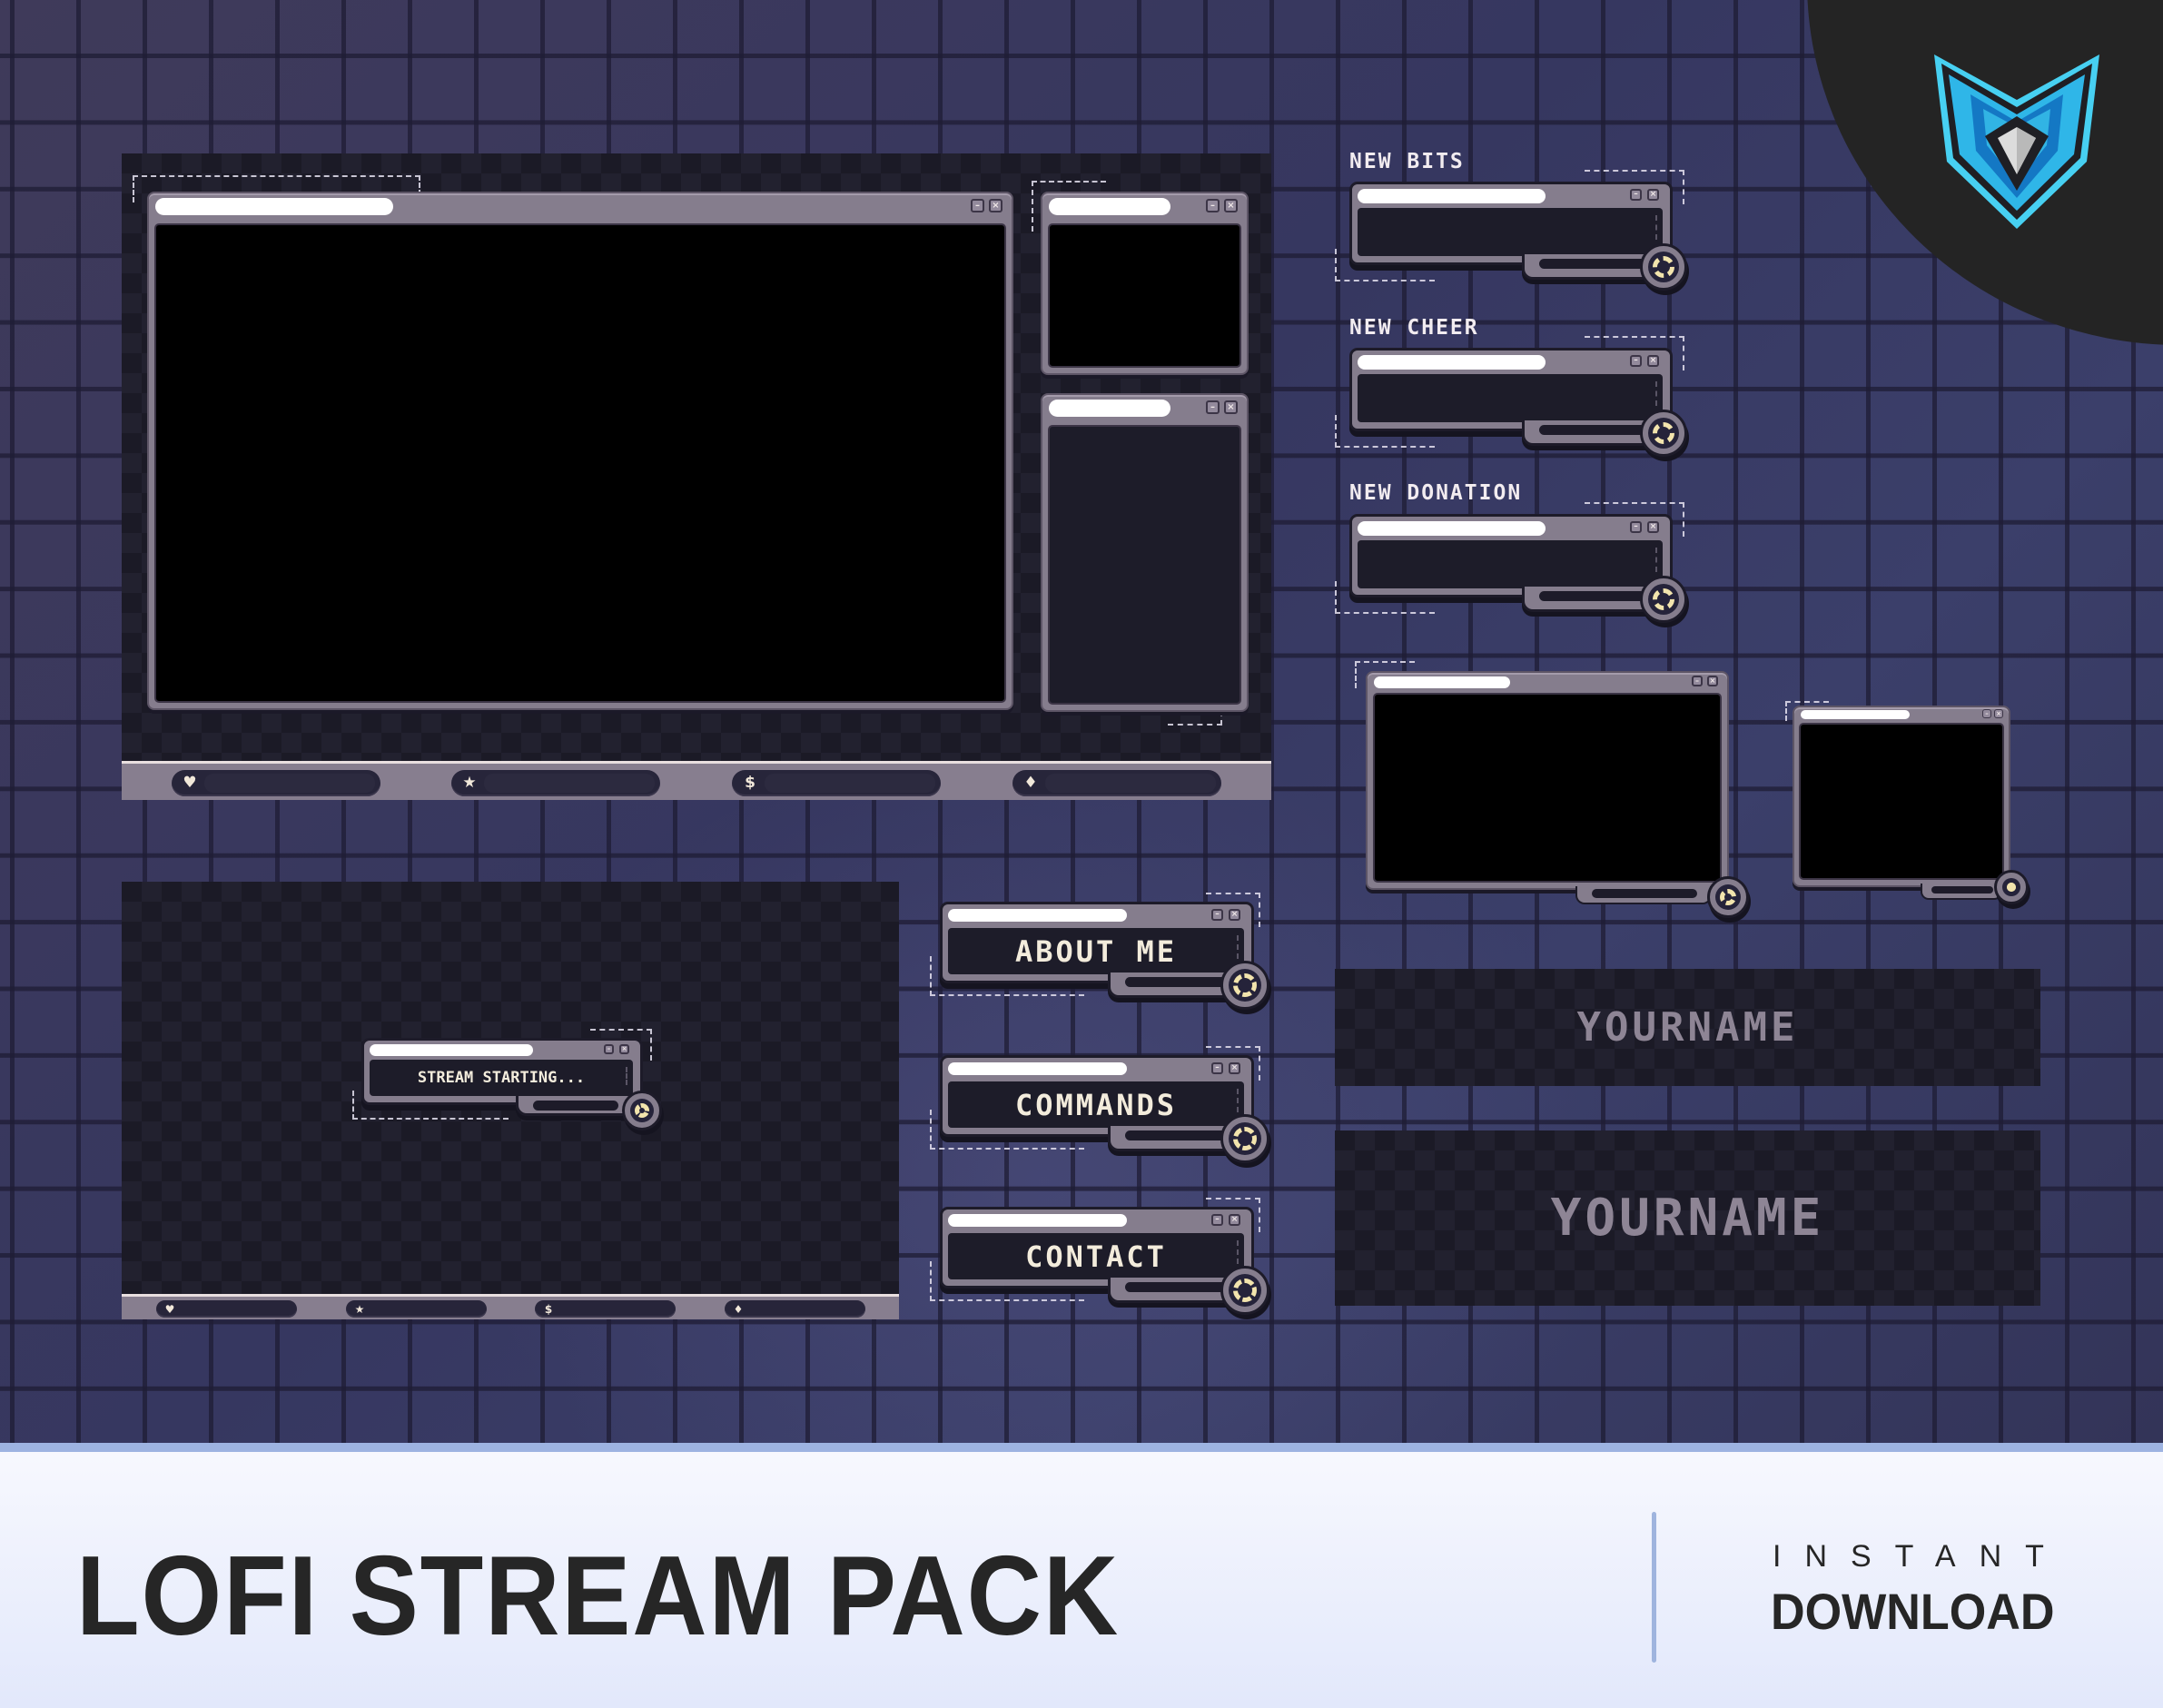 The image size is (2163, 1708). Describe the element at coordinates (1920, 1556) in the screenshot. I see `instant-label: INSTANT` at that location.